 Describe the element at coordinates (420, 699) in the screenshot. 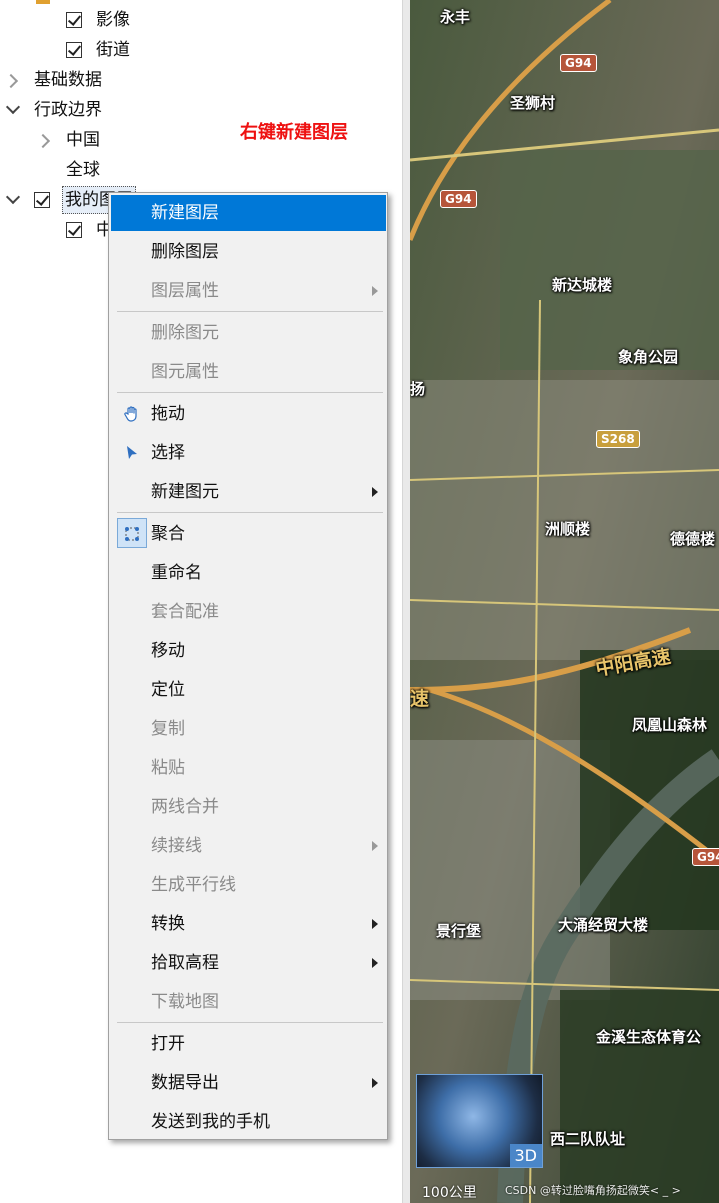

I see `map-label: 速` at that location.